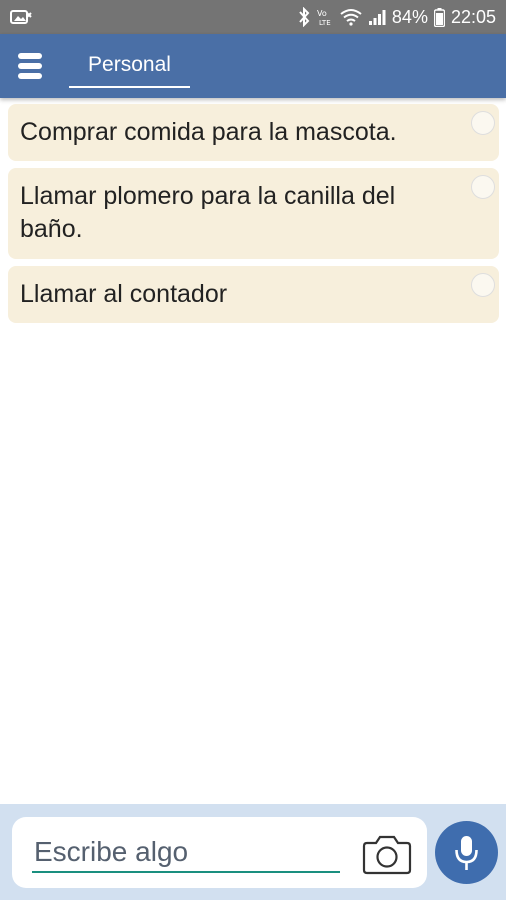 This screenshot has width=506, height=900. I want to click on svg-text: Vo, so click(322, 13).